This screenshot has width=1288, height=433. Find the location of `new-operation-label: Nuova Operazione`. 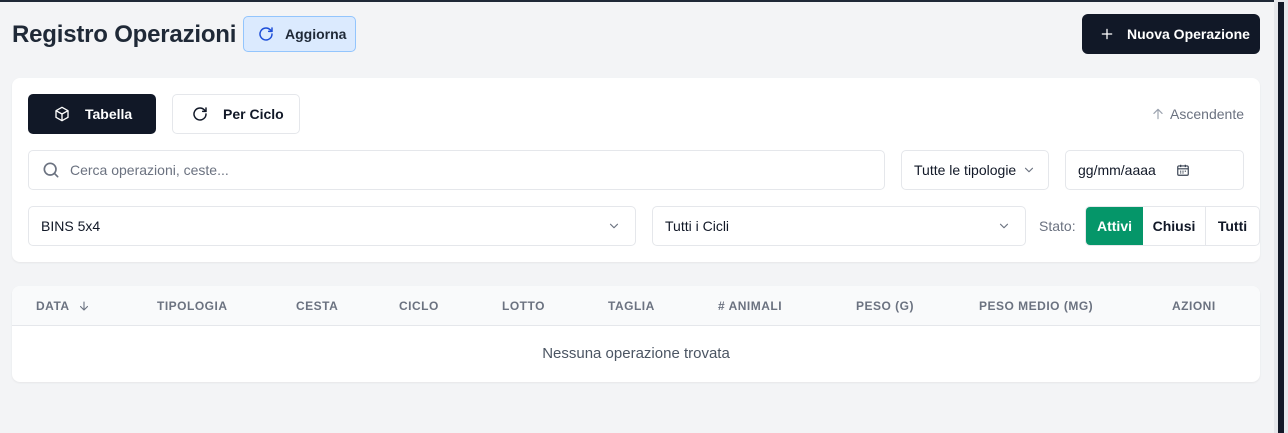

new-operation-label: Nuova Operazione is located at coordinates (1188, 34).